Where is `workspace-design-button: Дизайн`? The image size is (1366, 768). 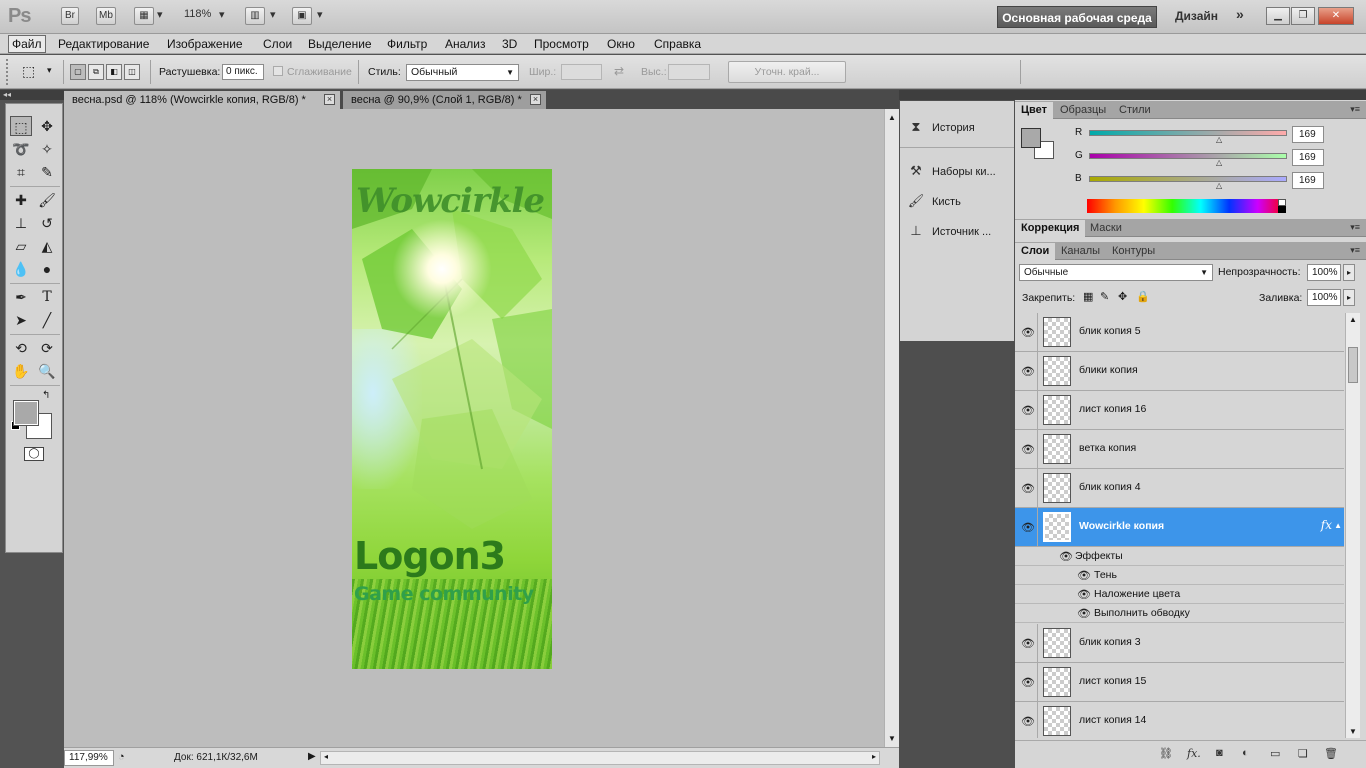
workspace-design-button: Дизайн is located at coordinates (1196, 16).